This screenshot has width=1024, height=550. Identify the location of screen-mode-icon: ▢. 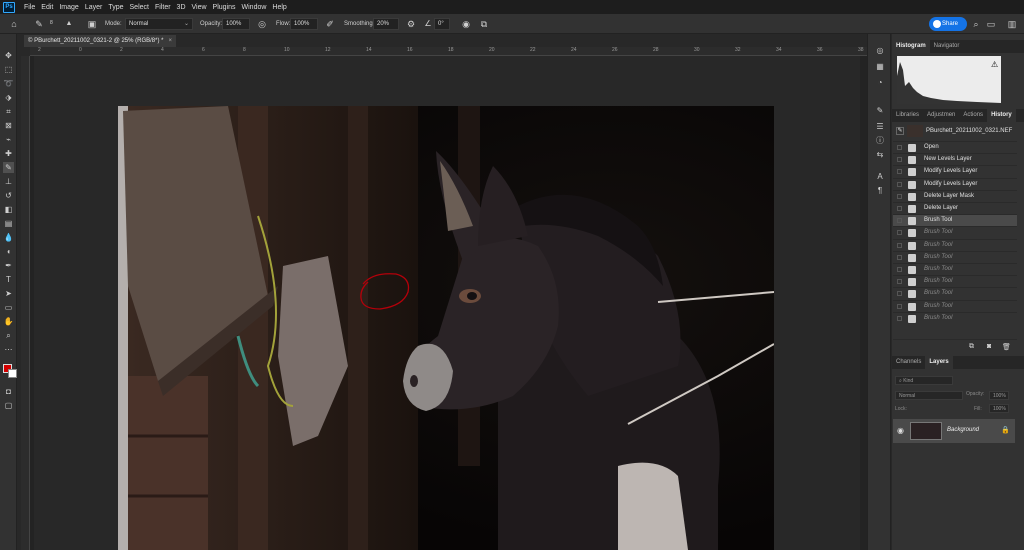
(8, 405).